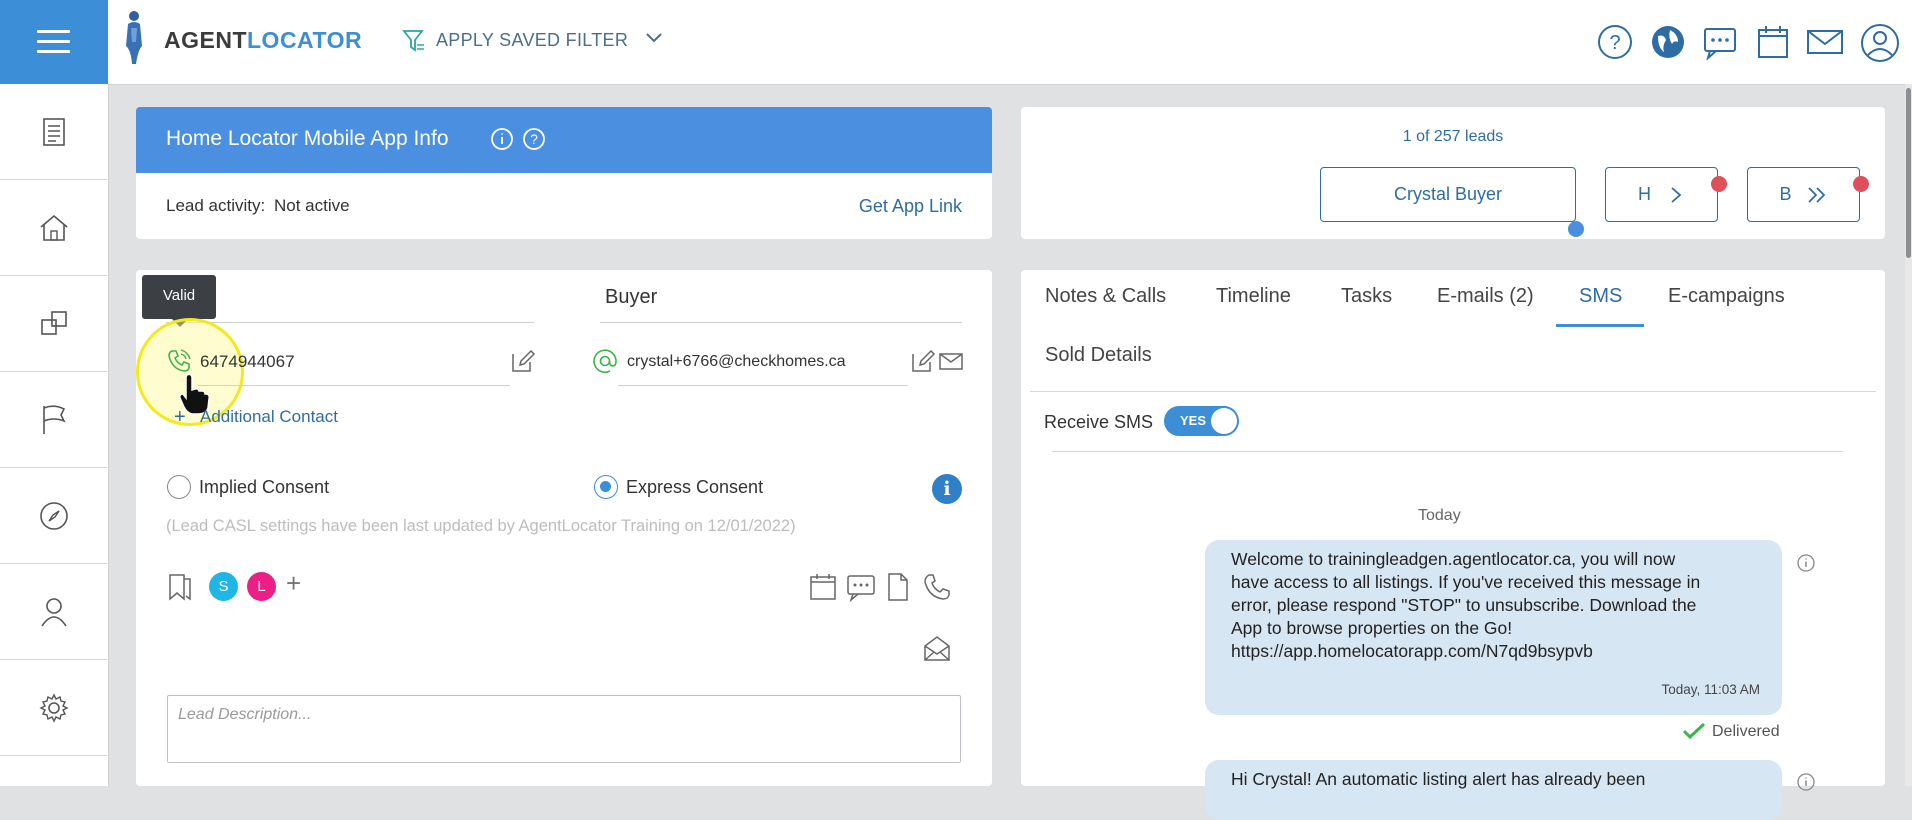  Describe the element at coordinates (1201, 421) in the screenshot. I see `receive-sms-toggle: YES` at that location.